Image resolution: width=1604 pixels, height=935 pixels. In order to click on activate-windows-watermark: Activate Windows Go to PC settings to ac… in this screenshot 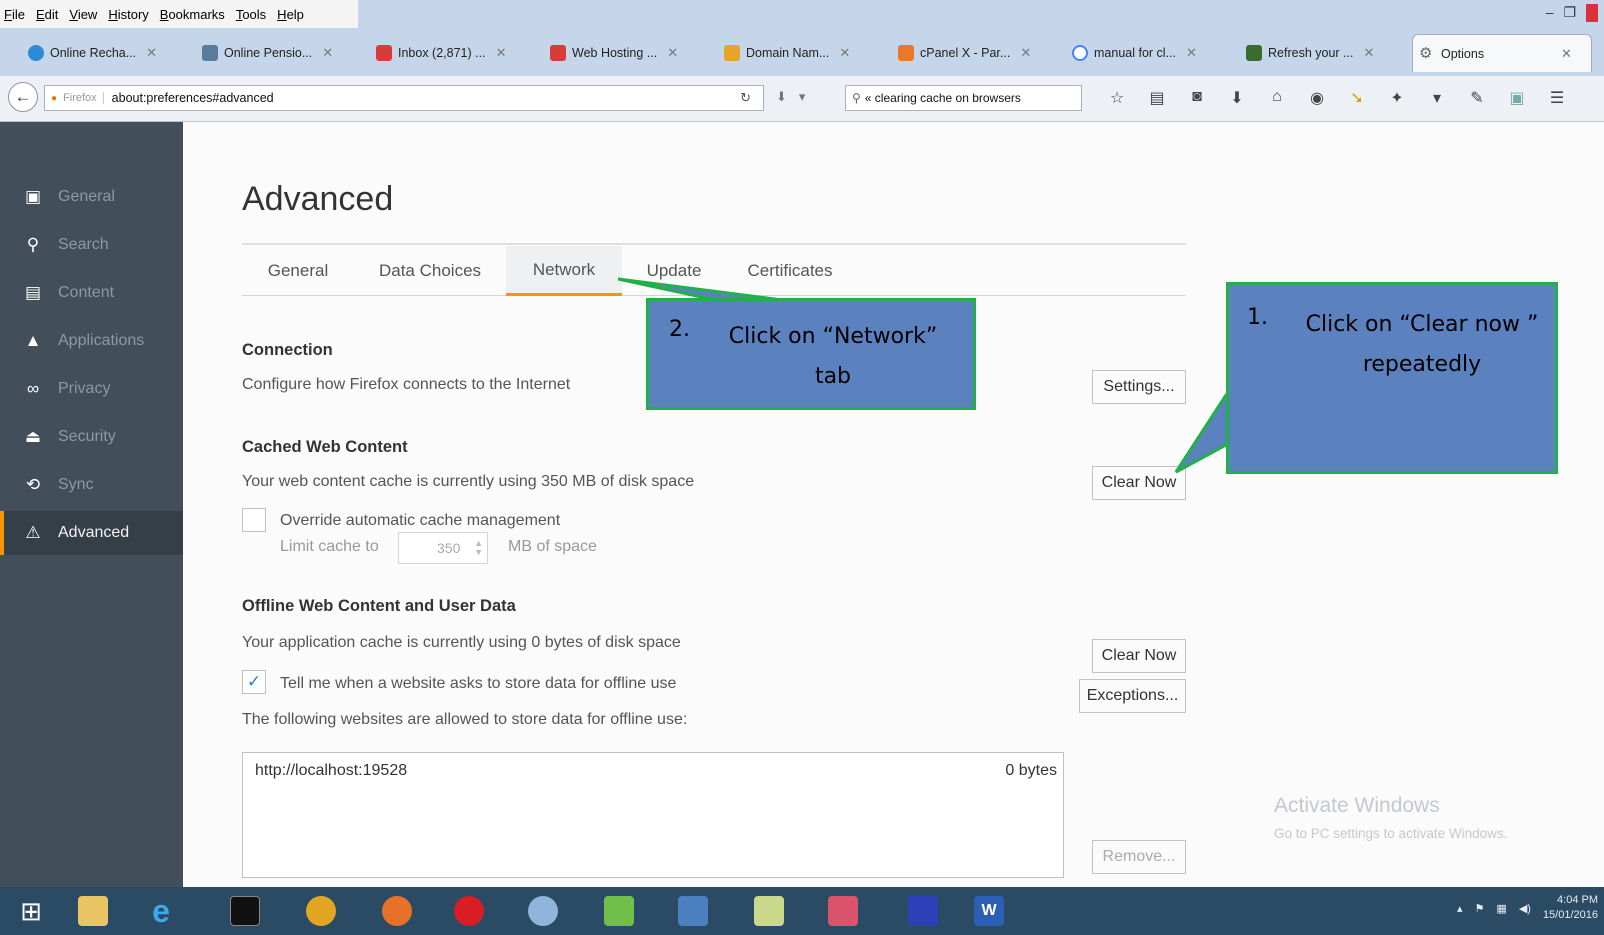, I will do `click(1391, 817)`.